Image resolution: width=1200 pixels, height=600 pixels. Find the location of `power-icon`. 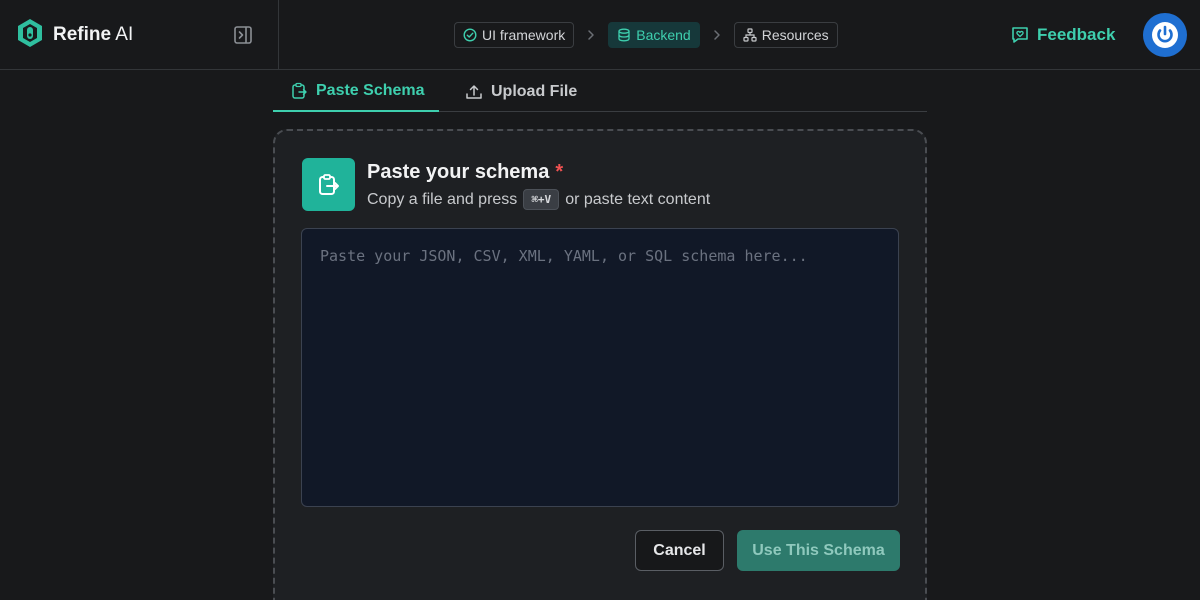

power-icon is located at coordinates (1165, 35).